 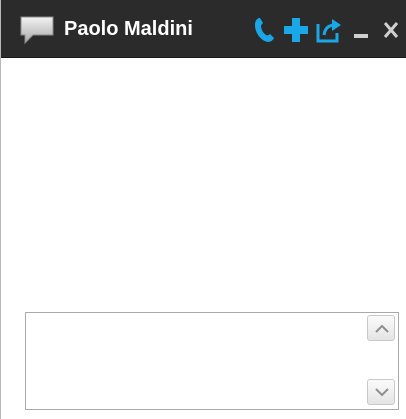 I want to click on chevron-down-icon, so click(x=382, y=392).